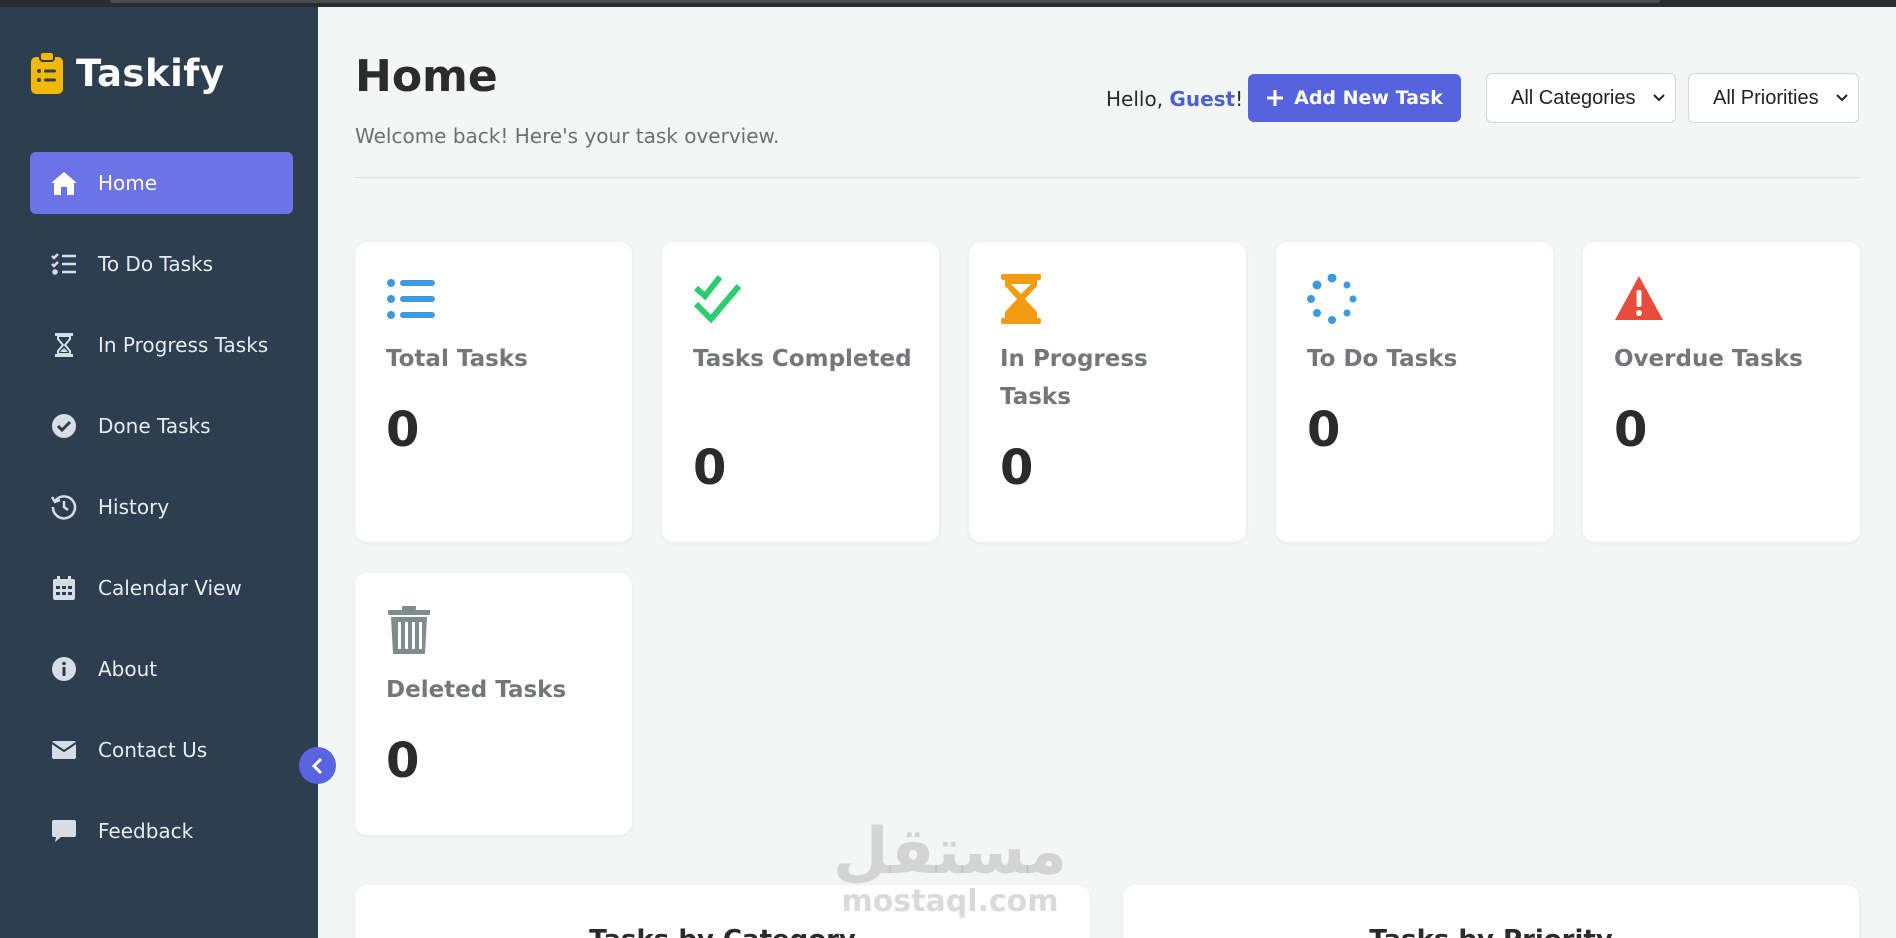  What do you see at coordinates (161, 183) in the screenshot?
I see `sidebar-item-home: Home` at bounding box center [161, 183].